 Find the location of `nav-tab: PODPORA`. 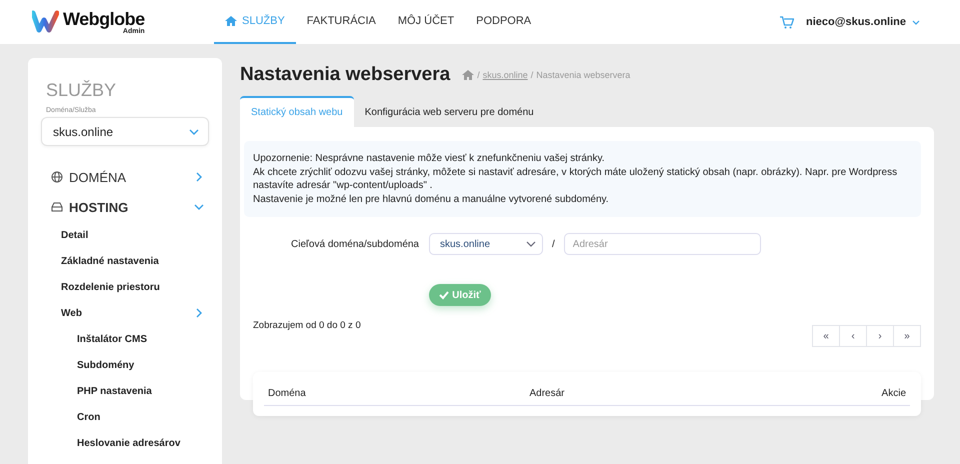

nav-tab: PODPORA is located at coordinates (503, 22).